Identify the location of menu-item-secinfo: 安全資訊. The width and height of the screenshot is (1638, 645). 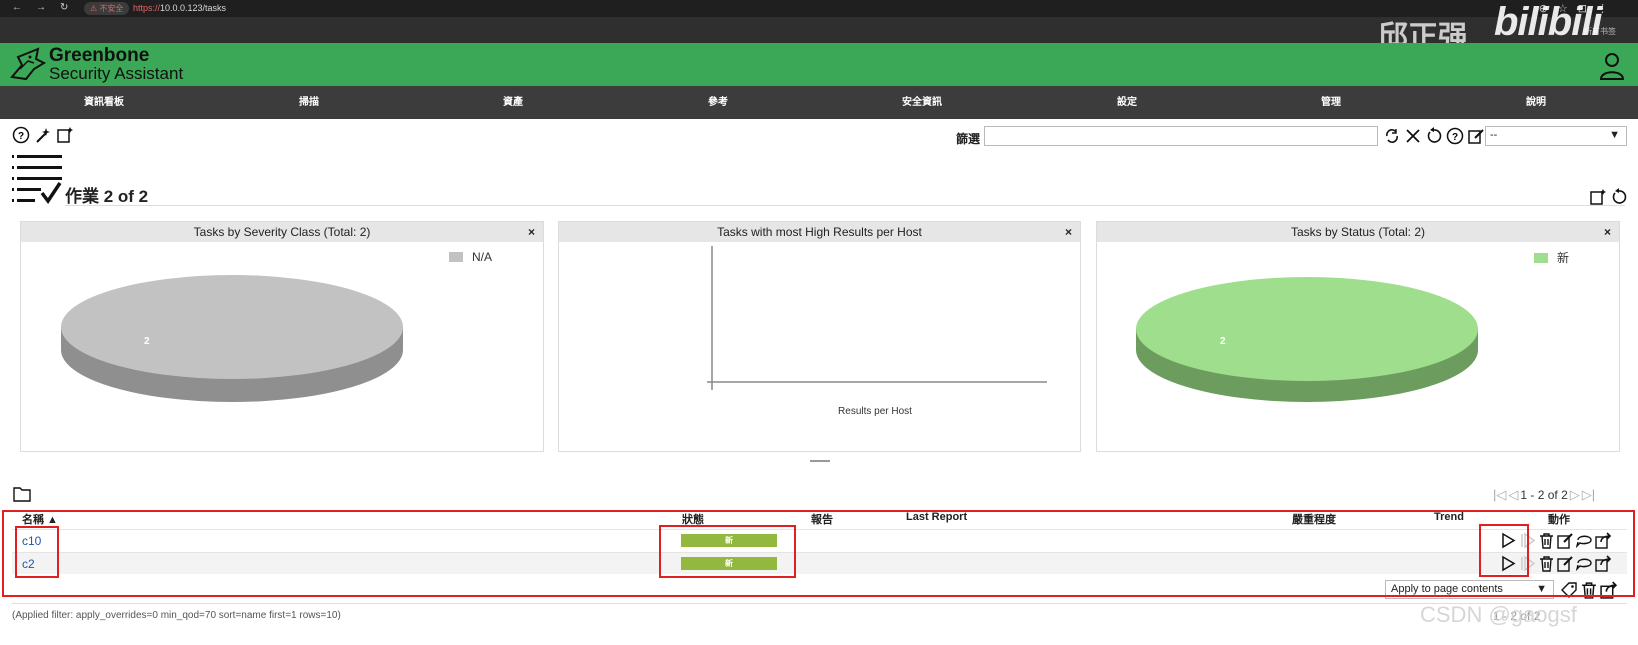
(922, 102).